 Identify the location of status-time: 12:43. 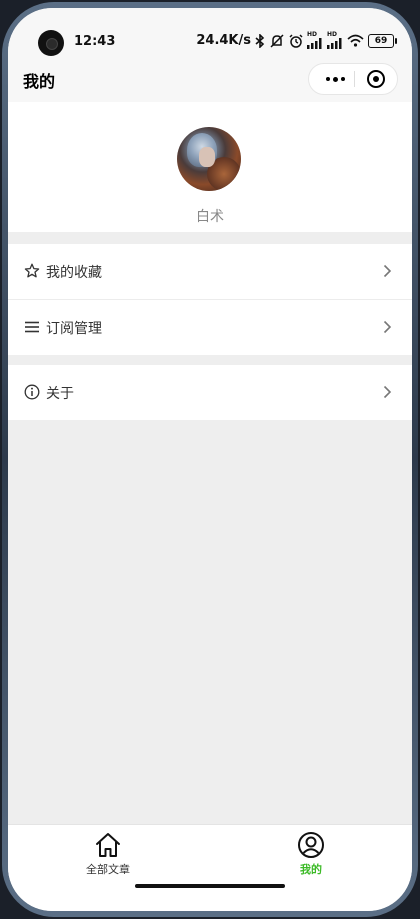
(95, 41).